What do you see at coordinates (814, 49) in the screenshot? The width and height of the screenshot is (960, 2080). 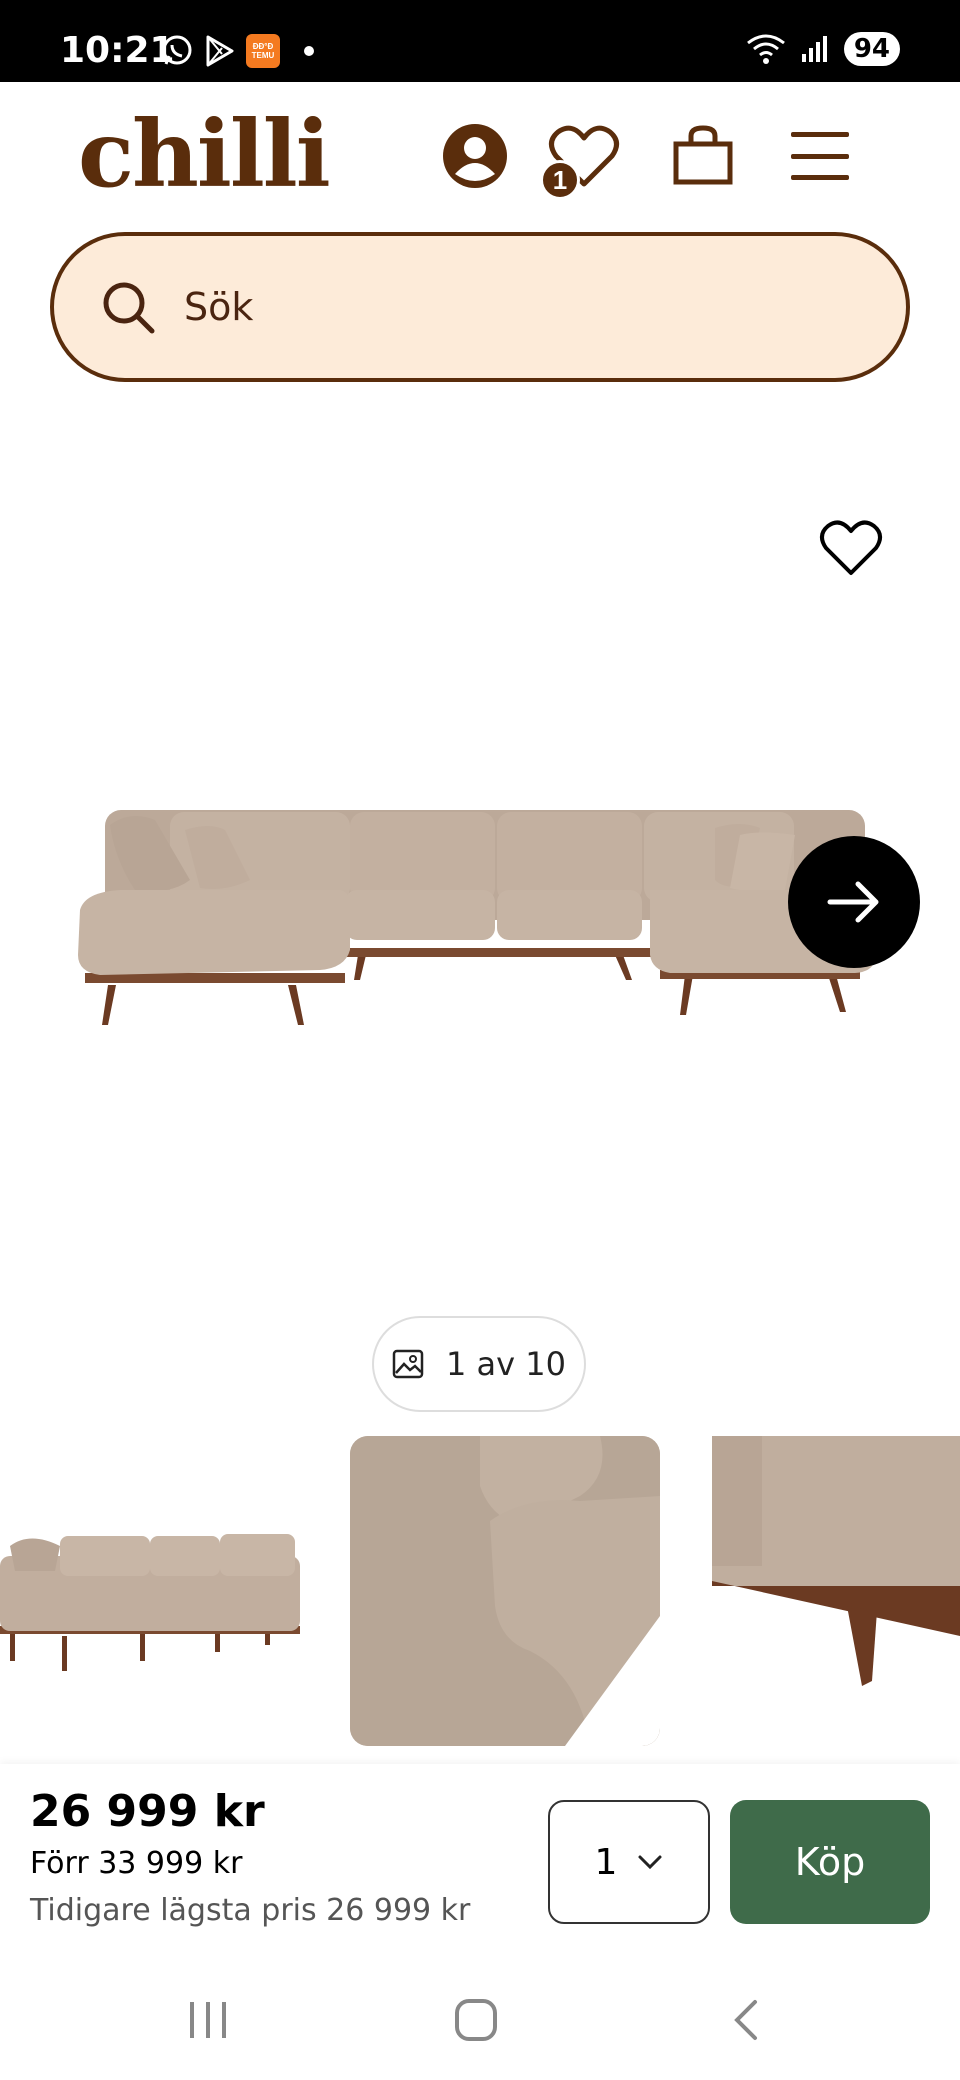 I see `signal-icon` at bounding box center [814, 49].